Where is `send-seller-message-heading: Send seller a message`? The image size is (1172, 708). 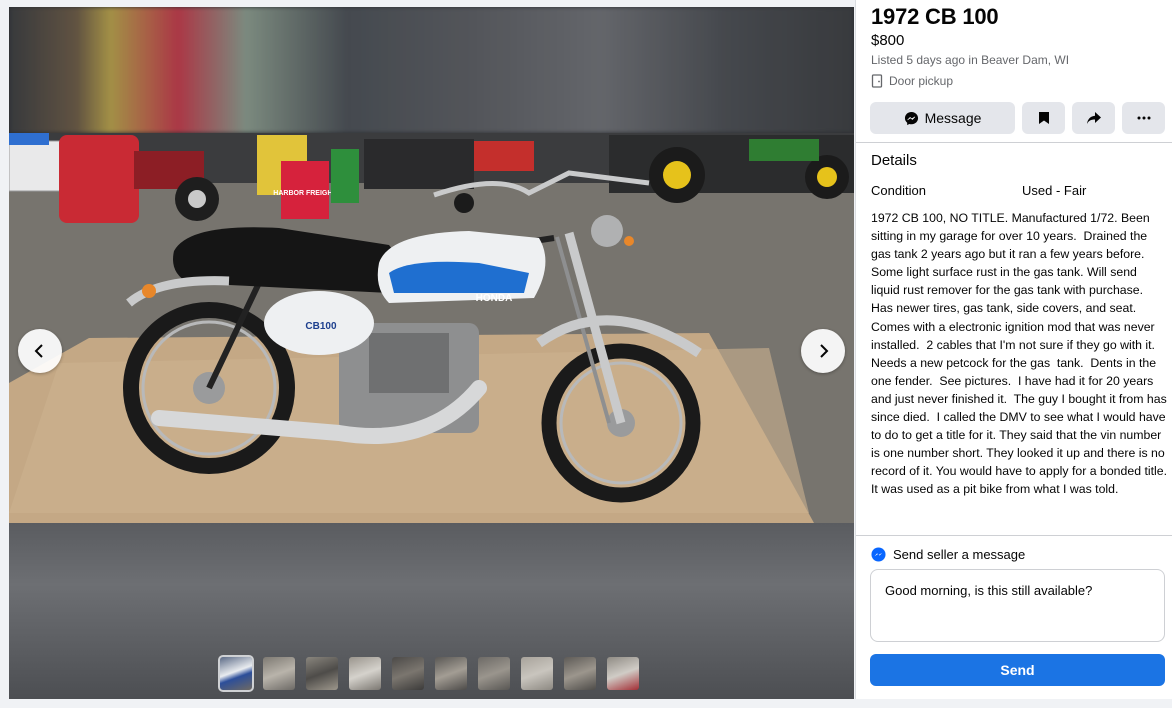 send-seller-message-heading: Send seller a message is located at coordinates (948, 554).